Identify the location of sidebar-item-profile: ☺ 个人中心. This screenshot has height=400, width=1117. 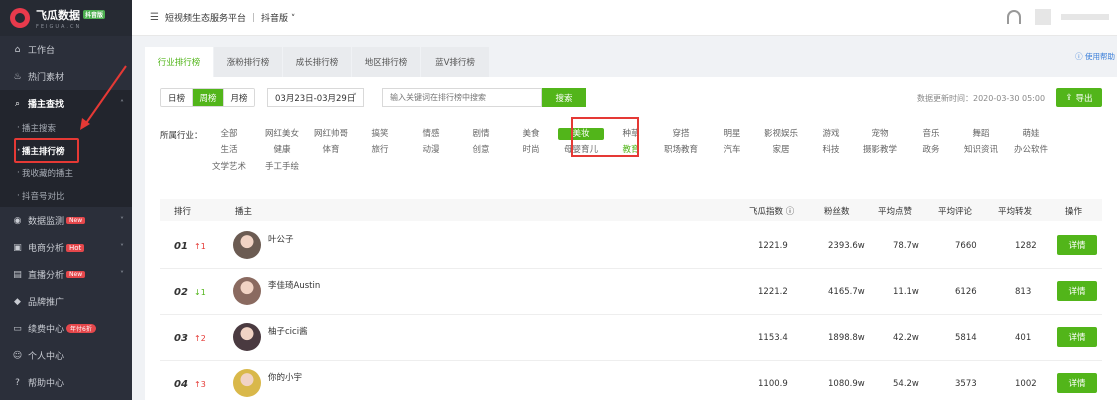
(66, 355).